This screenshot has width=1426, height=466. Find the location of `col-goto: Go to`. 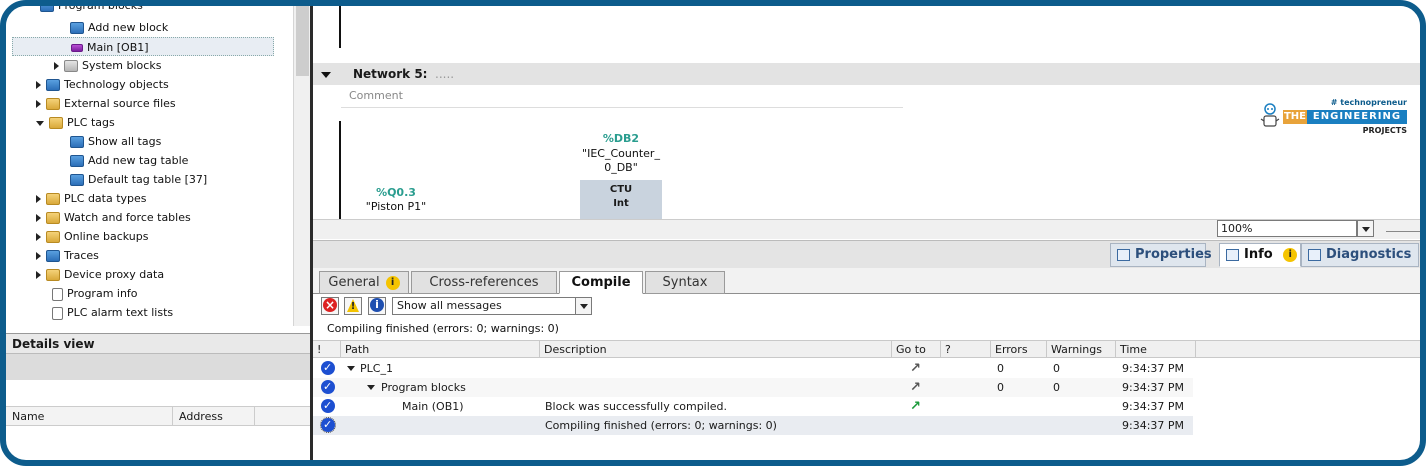

col-goto: Go to is located at coordinates (908, 349).